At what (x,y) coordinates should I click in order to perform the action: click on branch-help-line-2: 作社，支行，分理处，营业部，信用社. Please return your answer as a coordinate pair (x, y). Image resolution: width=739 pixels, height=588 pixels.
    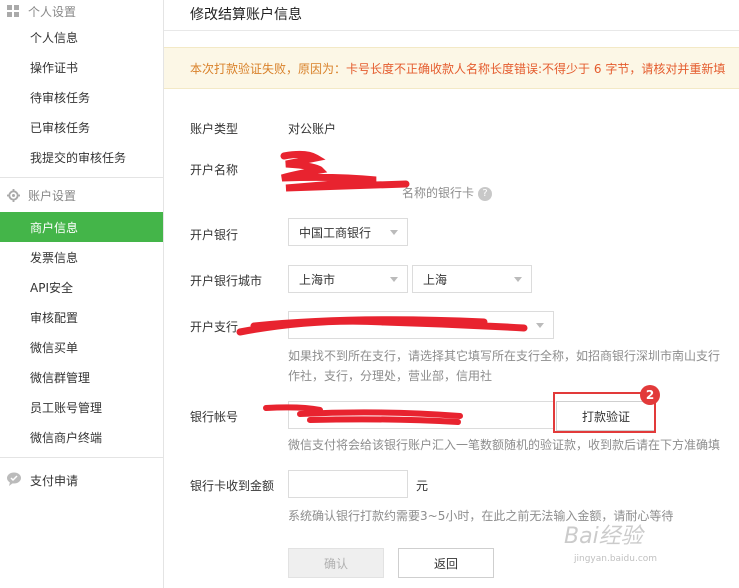
    Looking at the image, I should click on (390, 376).